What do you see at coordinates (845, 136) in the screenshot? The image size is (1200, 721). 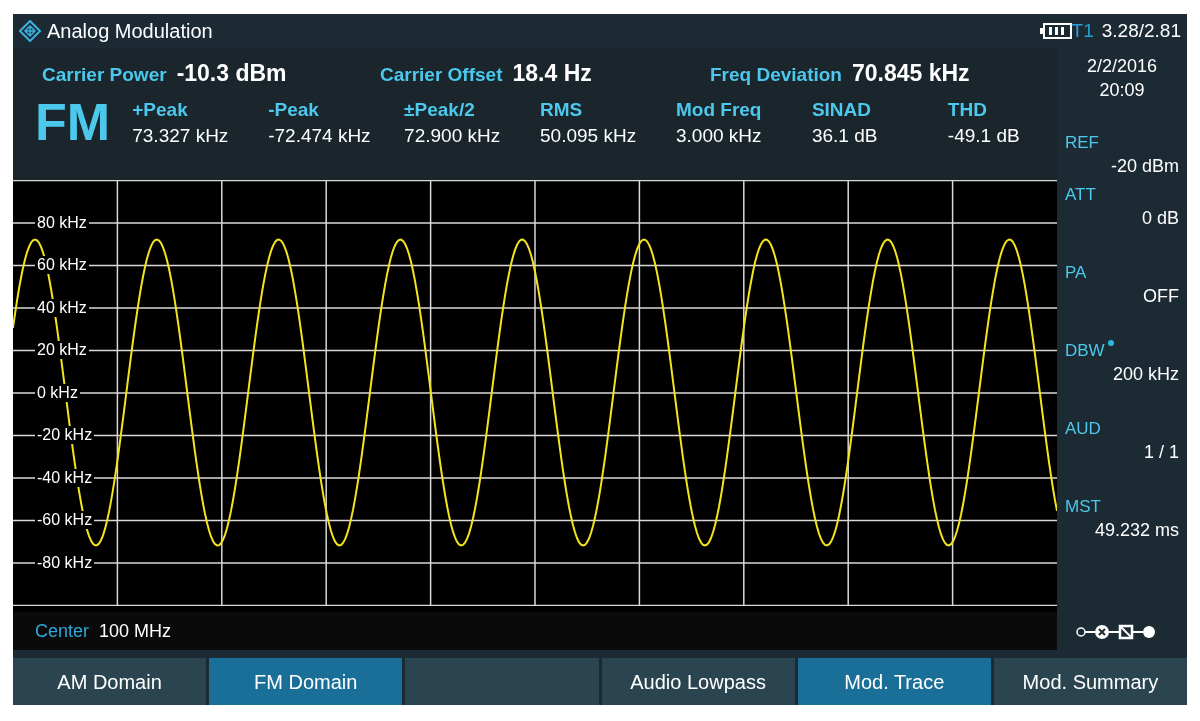 I see `measurement-value: 36.1 dB` at bounding box center [845, 136].